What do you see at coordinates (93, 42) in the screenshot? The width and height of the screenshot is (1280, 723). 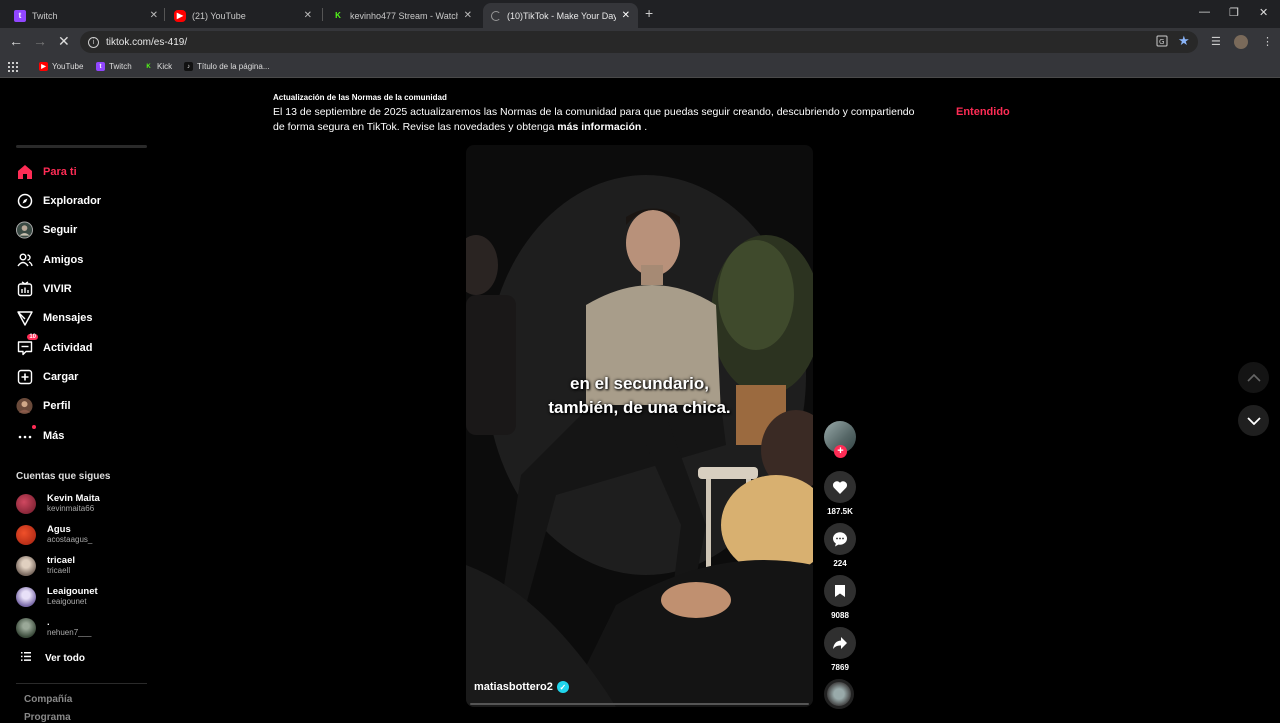 I see `site-info-icon: i` at bounding box center [93, 42].